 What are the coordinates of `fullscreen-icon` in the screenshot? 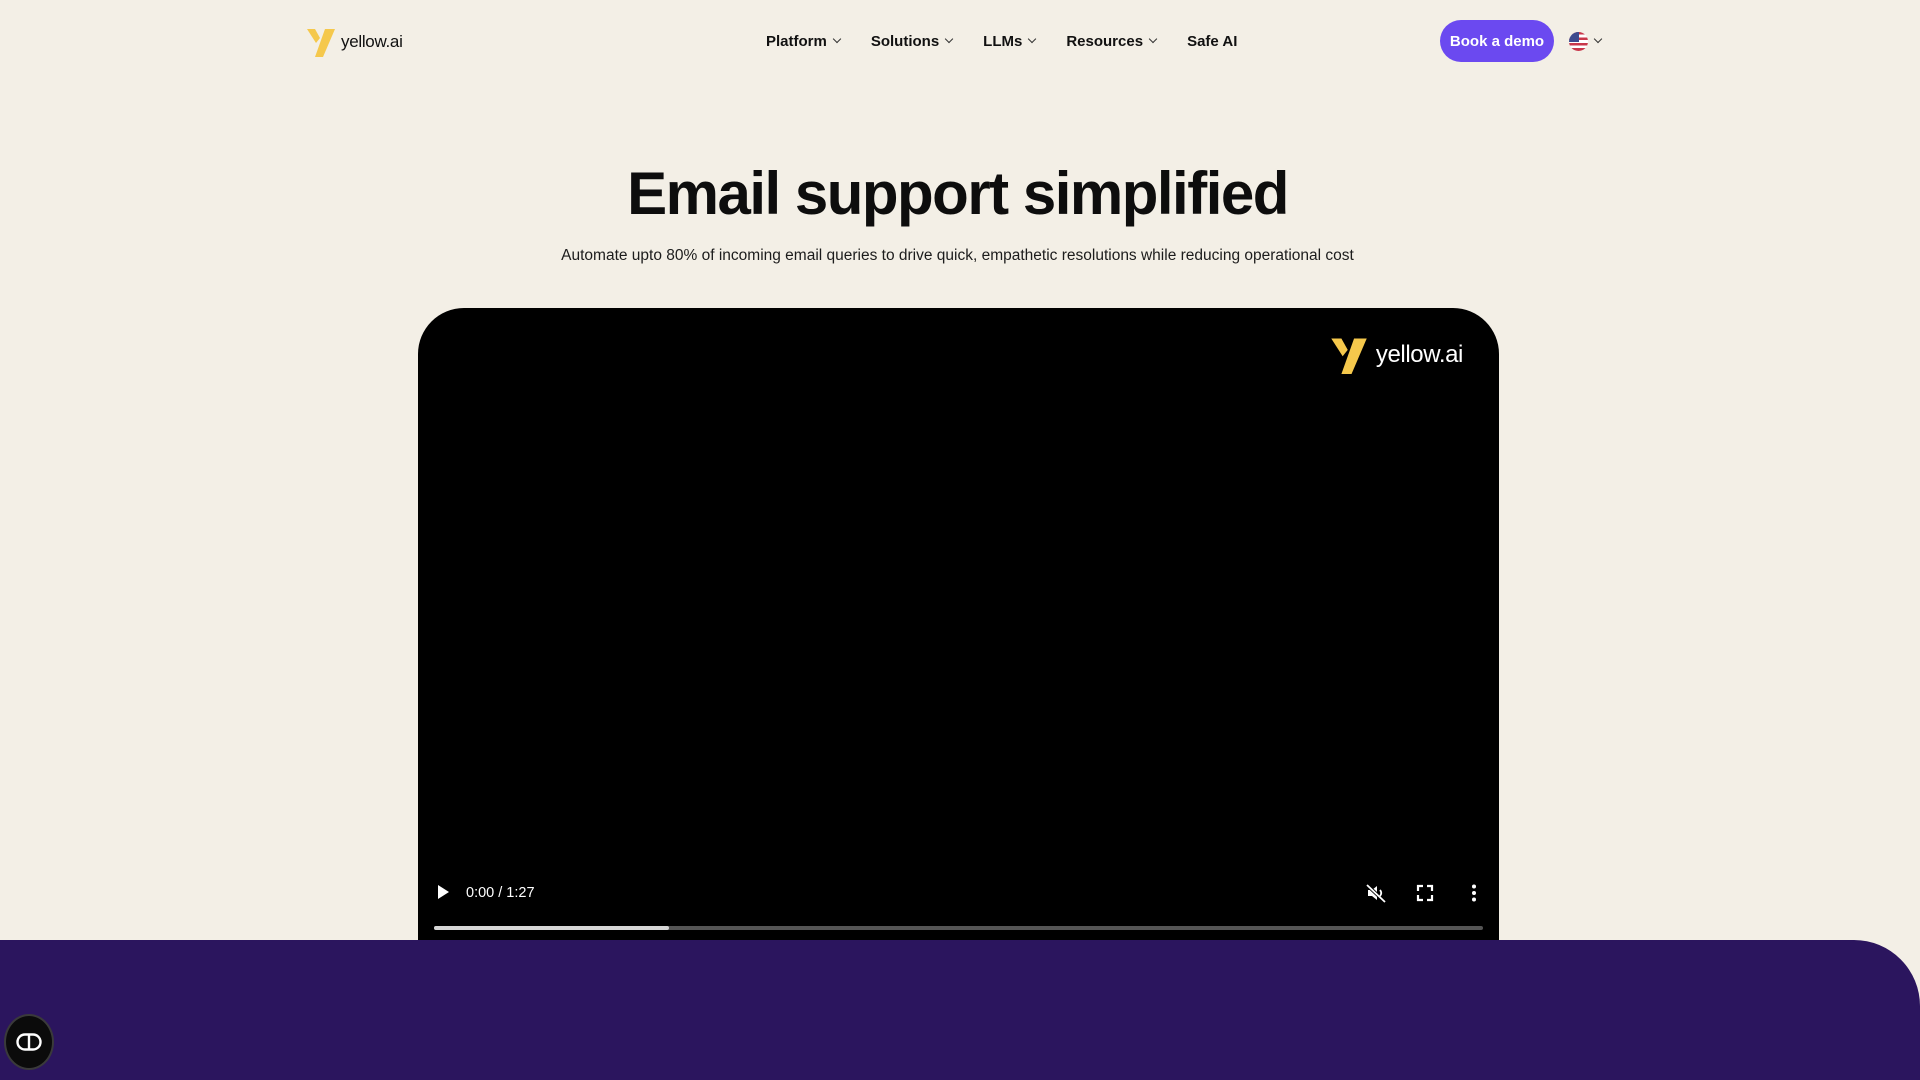 It's located at (1425, 893).